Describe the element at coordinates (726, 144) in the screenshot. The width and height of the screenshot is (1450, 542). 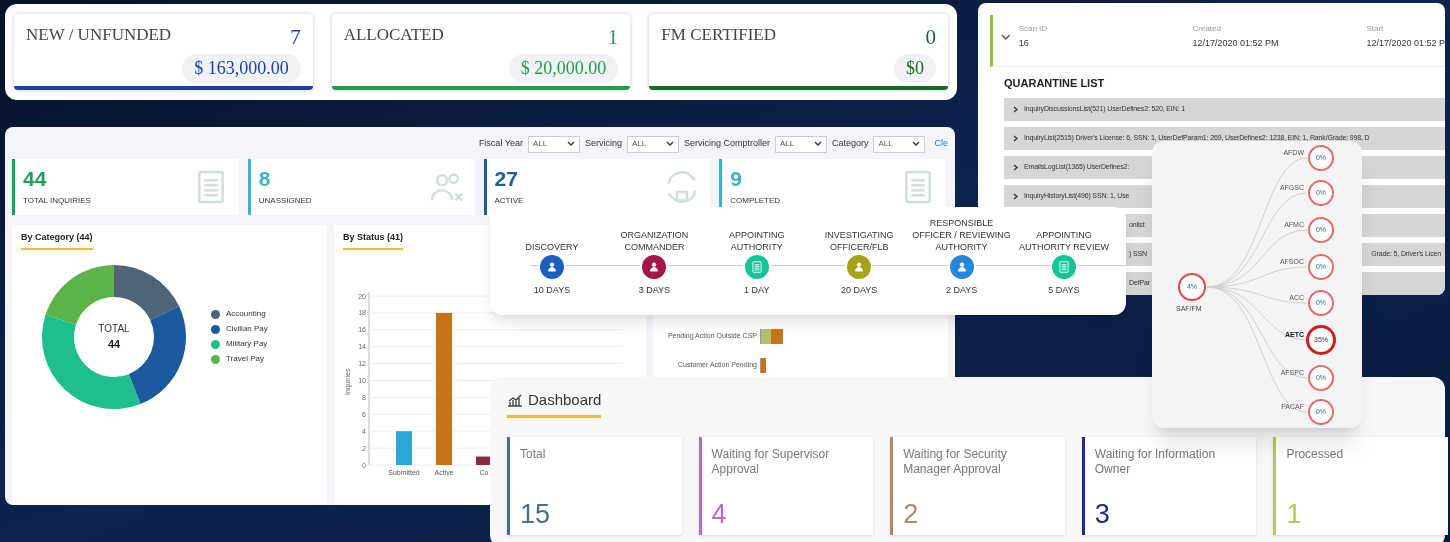
I see `filter-label: Servicing Comptroller` at that location.